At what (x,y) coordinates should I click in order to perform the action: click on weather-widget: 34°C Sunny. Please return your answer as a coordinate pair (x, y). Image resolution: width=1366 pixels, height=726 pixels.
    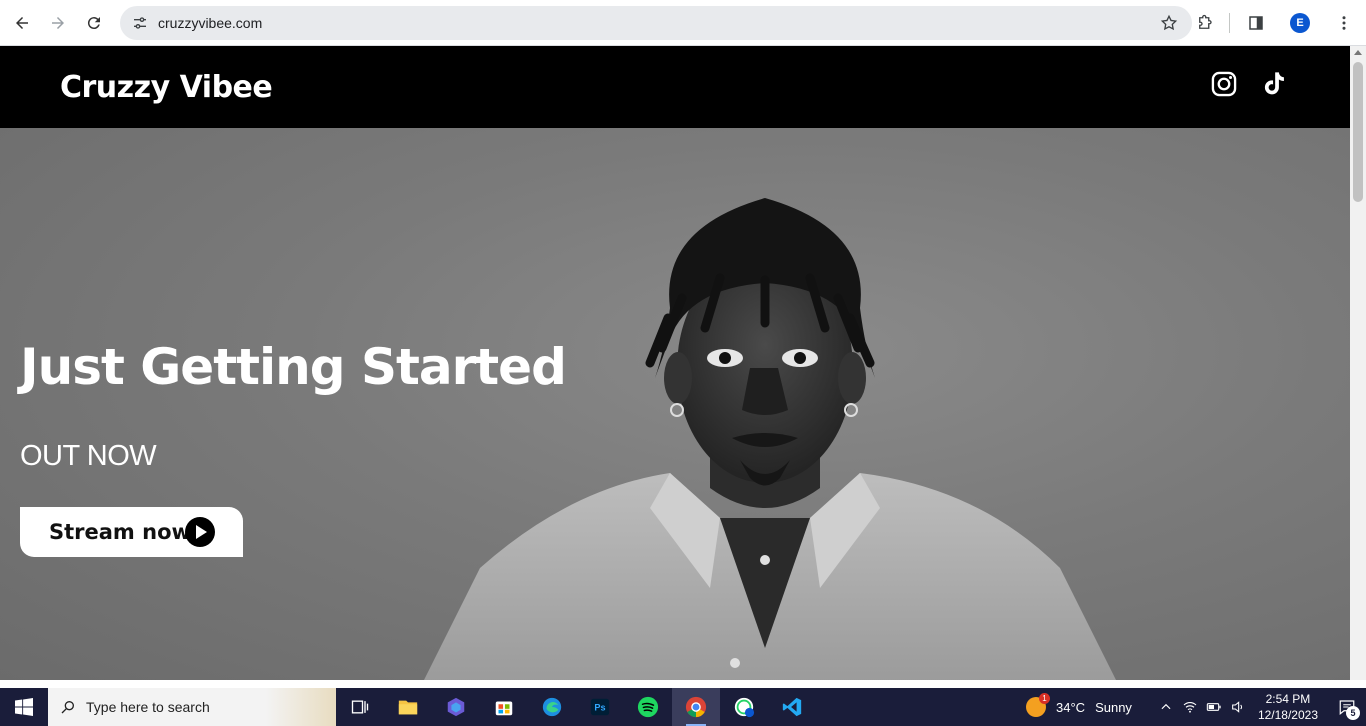
    Looking at the image, I should click on (1079, 705).